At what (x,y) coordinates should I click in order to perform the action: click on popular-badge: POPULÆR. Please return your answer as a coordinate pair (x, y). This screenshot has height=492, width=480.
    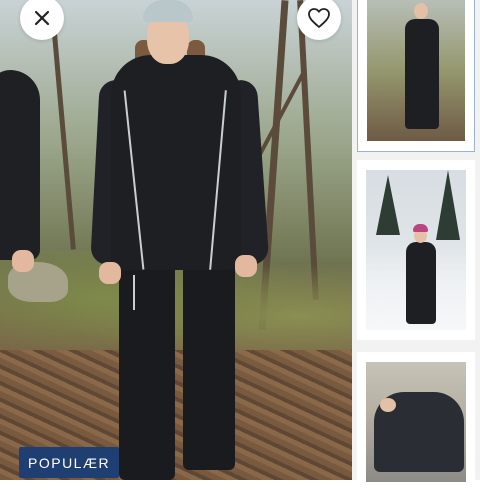
    Looking at the image, I should click on (69, 462).